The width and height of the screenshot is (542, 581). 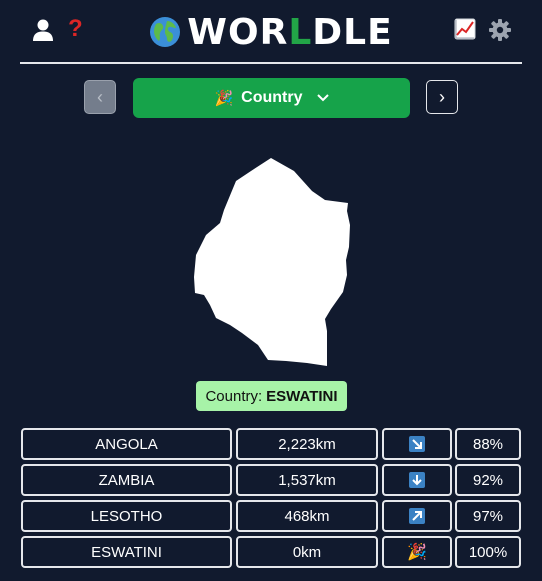 I want to click on guess-row: ESWATINI 0km 🎉 100%, so click(x=271, y=552).